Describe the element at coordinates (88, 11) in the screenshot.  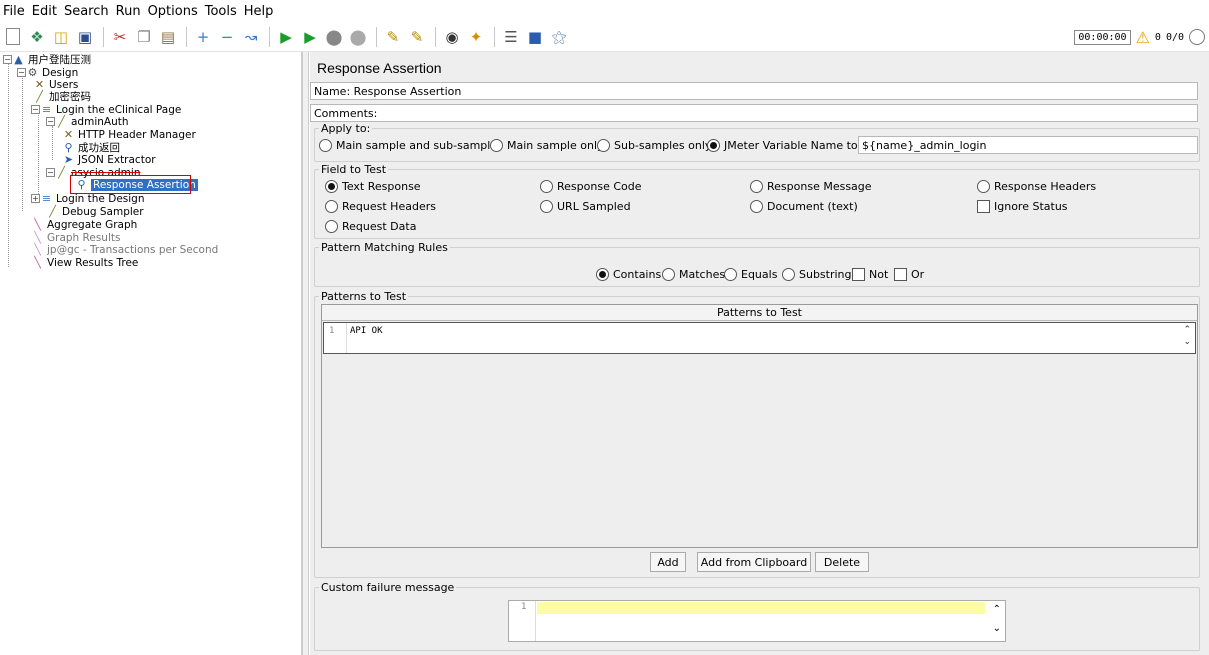
I see `menu-search: Search` at that location.